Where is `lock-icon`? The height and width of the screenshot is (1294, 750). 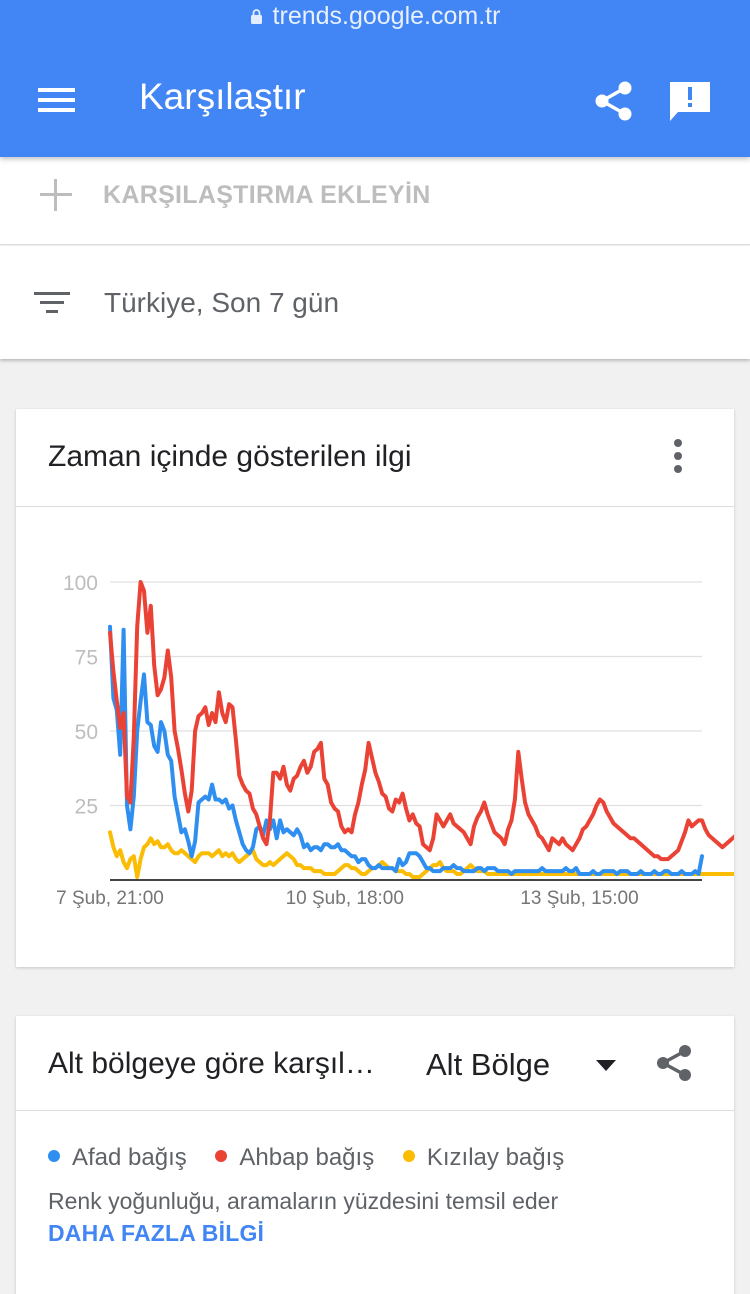
lock-icon is located at coordinates (256, 16).